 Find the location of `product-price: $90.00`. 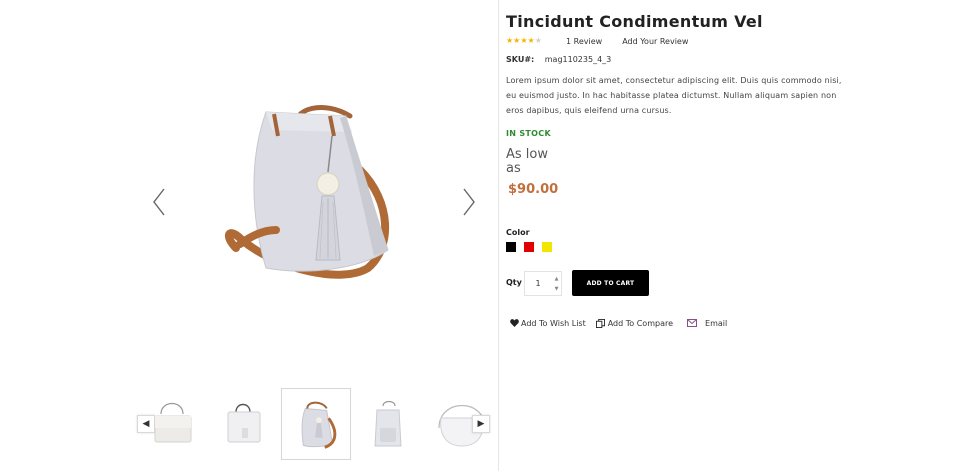

product-price: $90.00 is located at coordinates (533, 189).